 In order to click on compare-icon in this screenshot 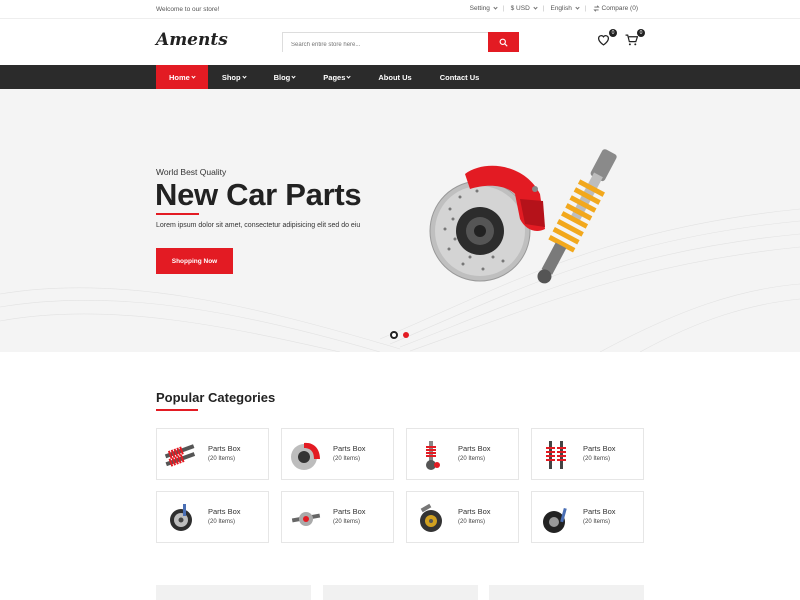, I will do `click(596, 8)`.